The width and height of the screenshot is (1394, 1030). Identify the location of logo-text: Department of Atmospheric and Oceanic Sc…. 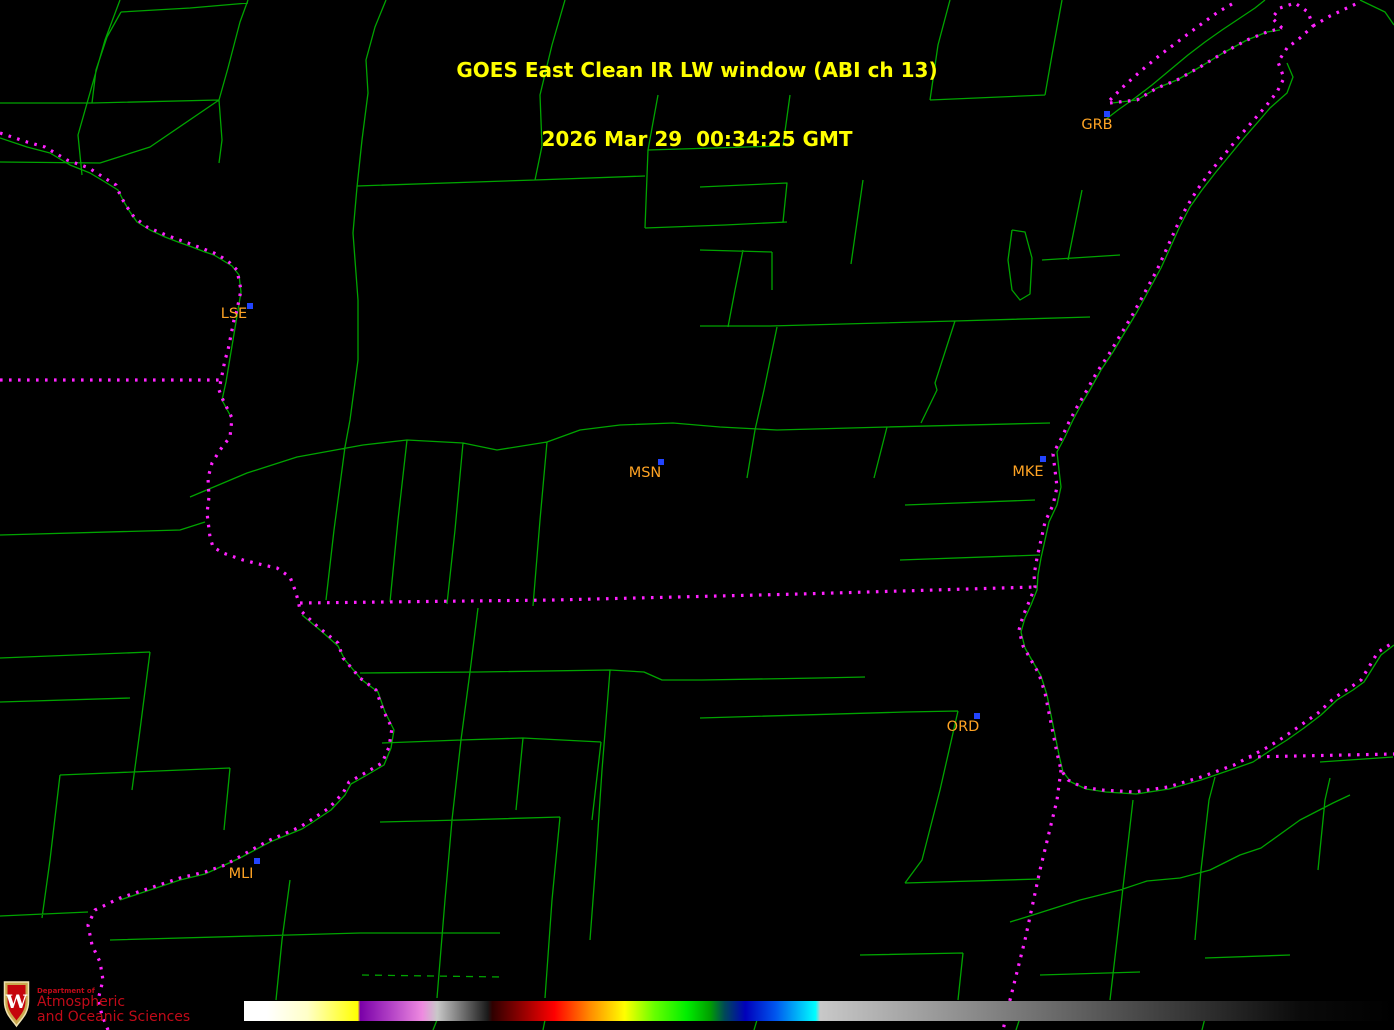
(113, 1006).